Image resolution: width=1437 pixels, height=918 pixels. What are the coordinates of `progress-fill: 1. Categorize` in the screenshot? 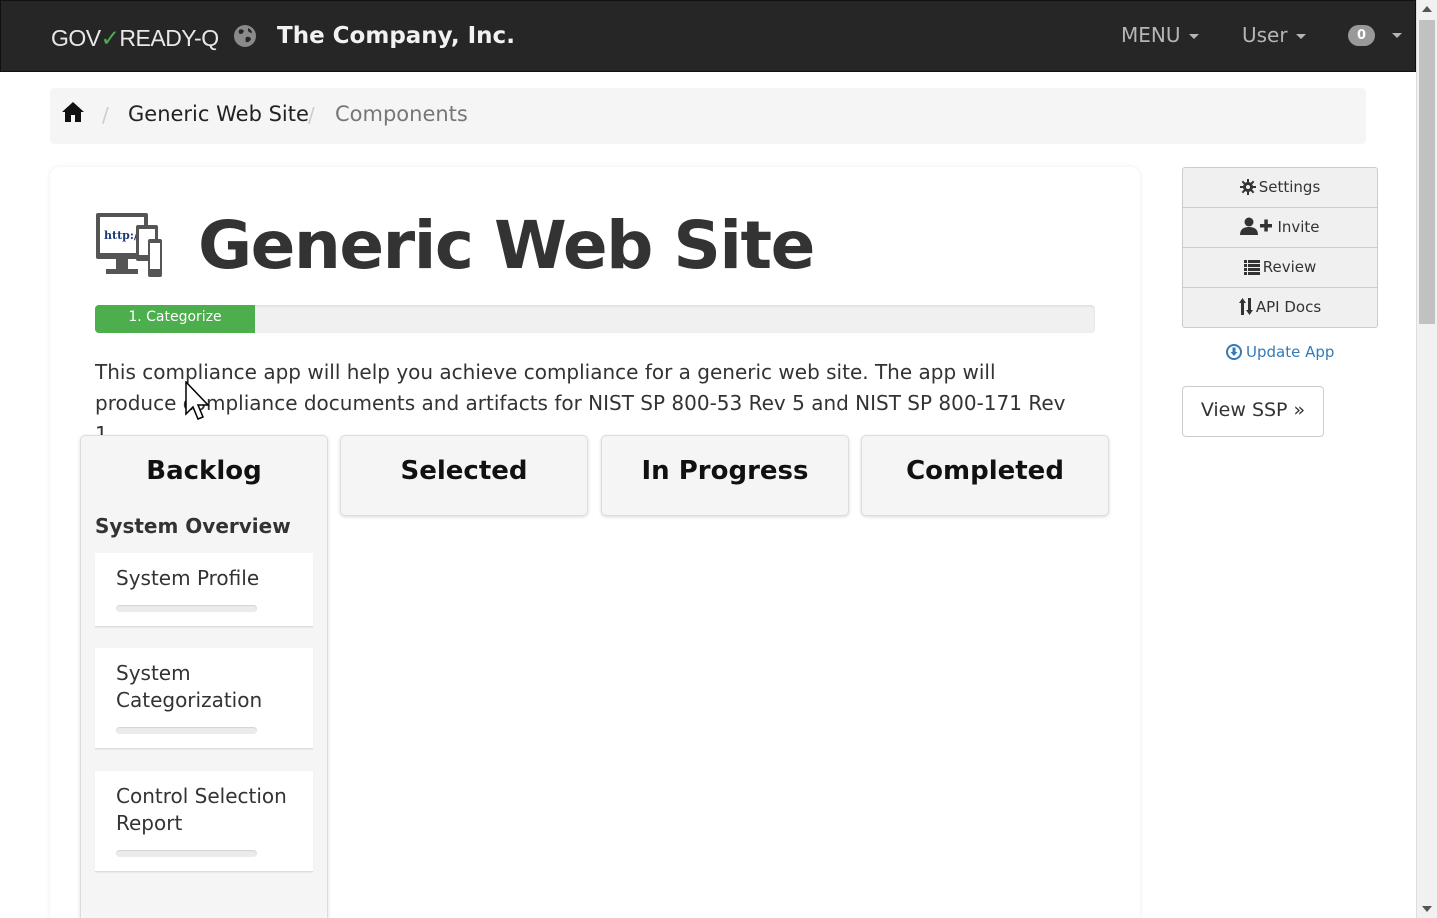 It's located at (175, 319).